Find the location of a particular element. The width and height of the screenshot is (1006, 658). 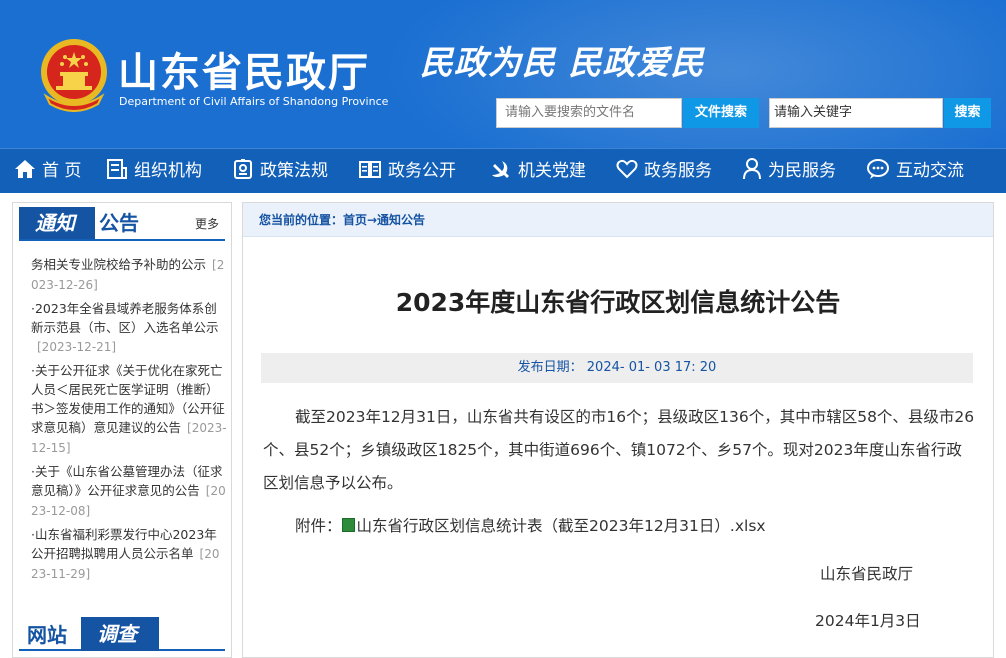

slogan: 民政为民 民政爱民 is located at coordinates (562, 62).